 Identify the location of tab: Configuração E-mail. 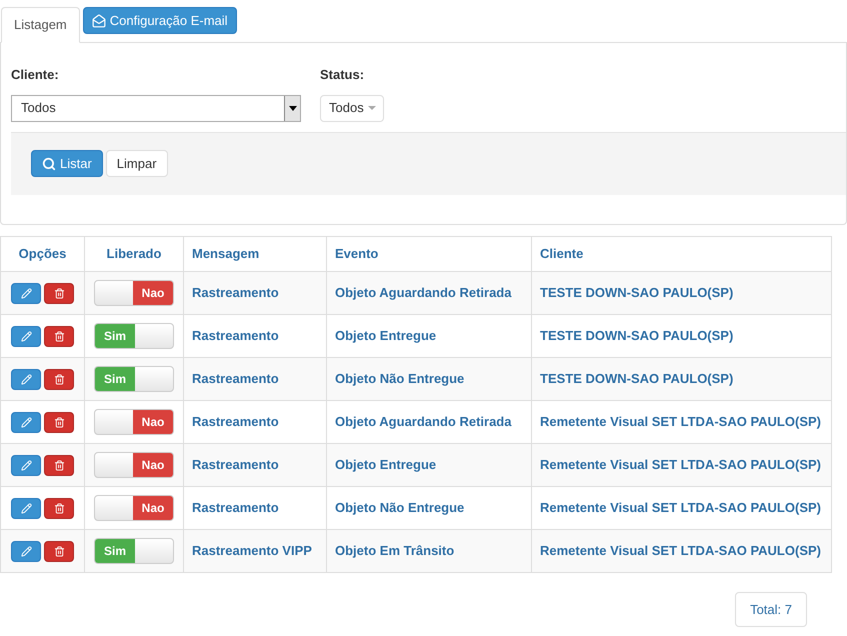
(159, 20).